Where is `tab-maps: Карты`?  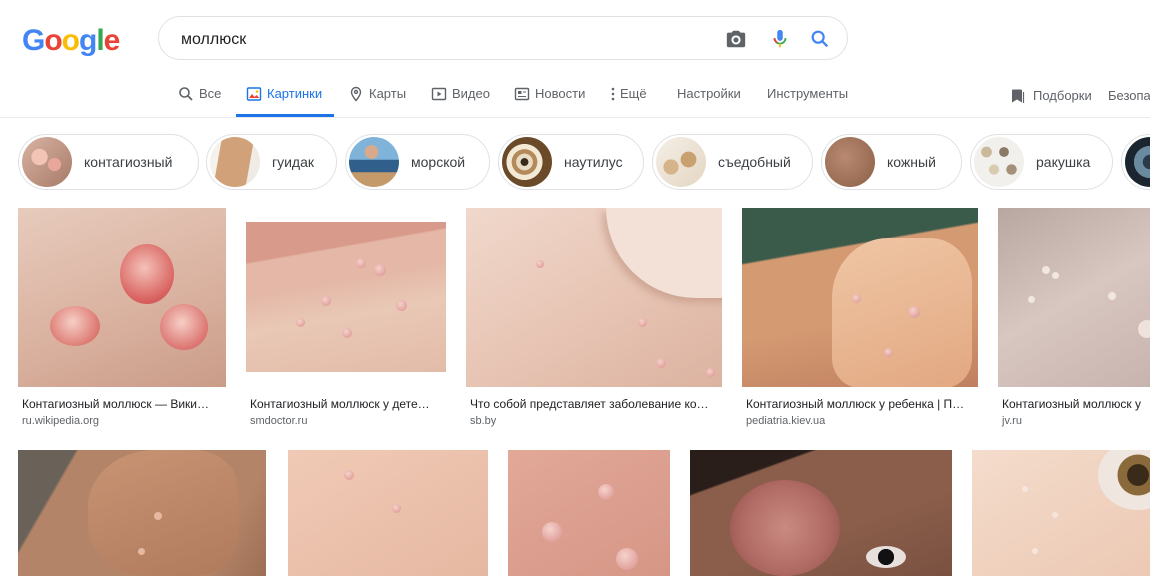
tab-maps: Карты is located at coordinates (377, 98).